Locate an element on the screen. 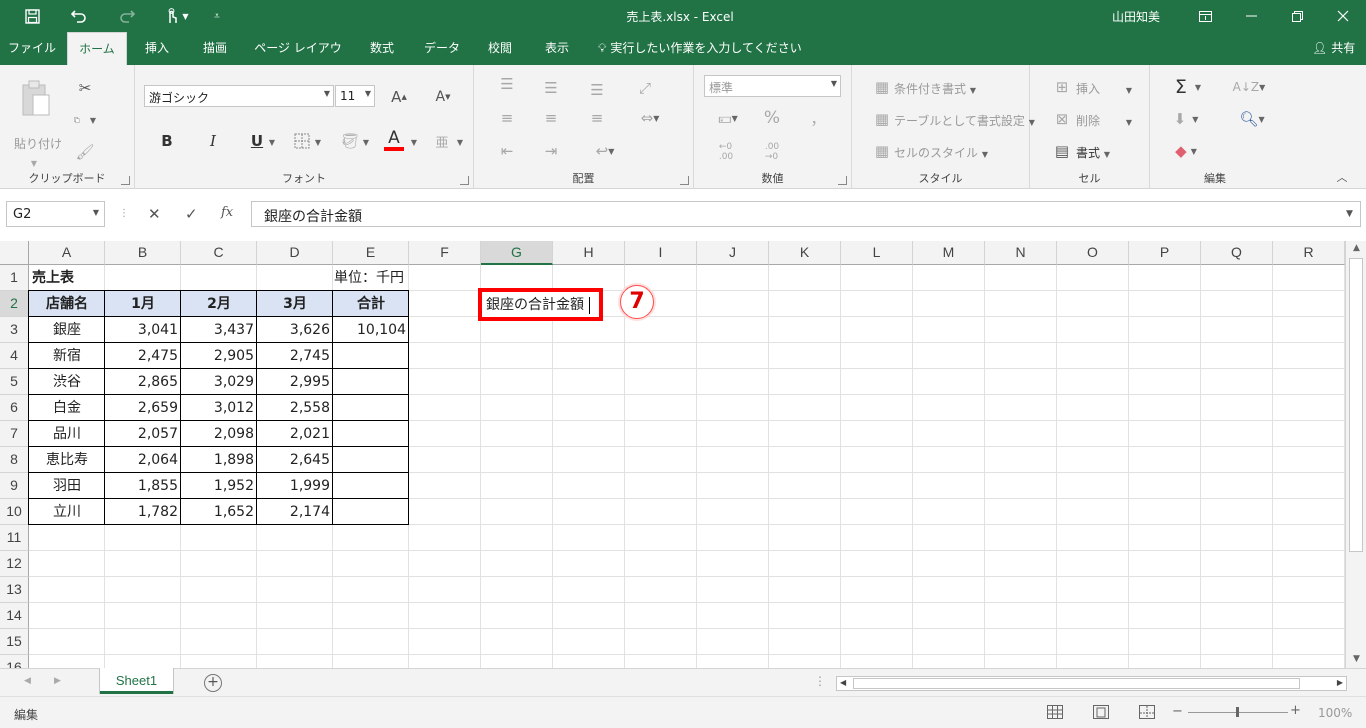  paste-icon is located at coordinates (36, 99).